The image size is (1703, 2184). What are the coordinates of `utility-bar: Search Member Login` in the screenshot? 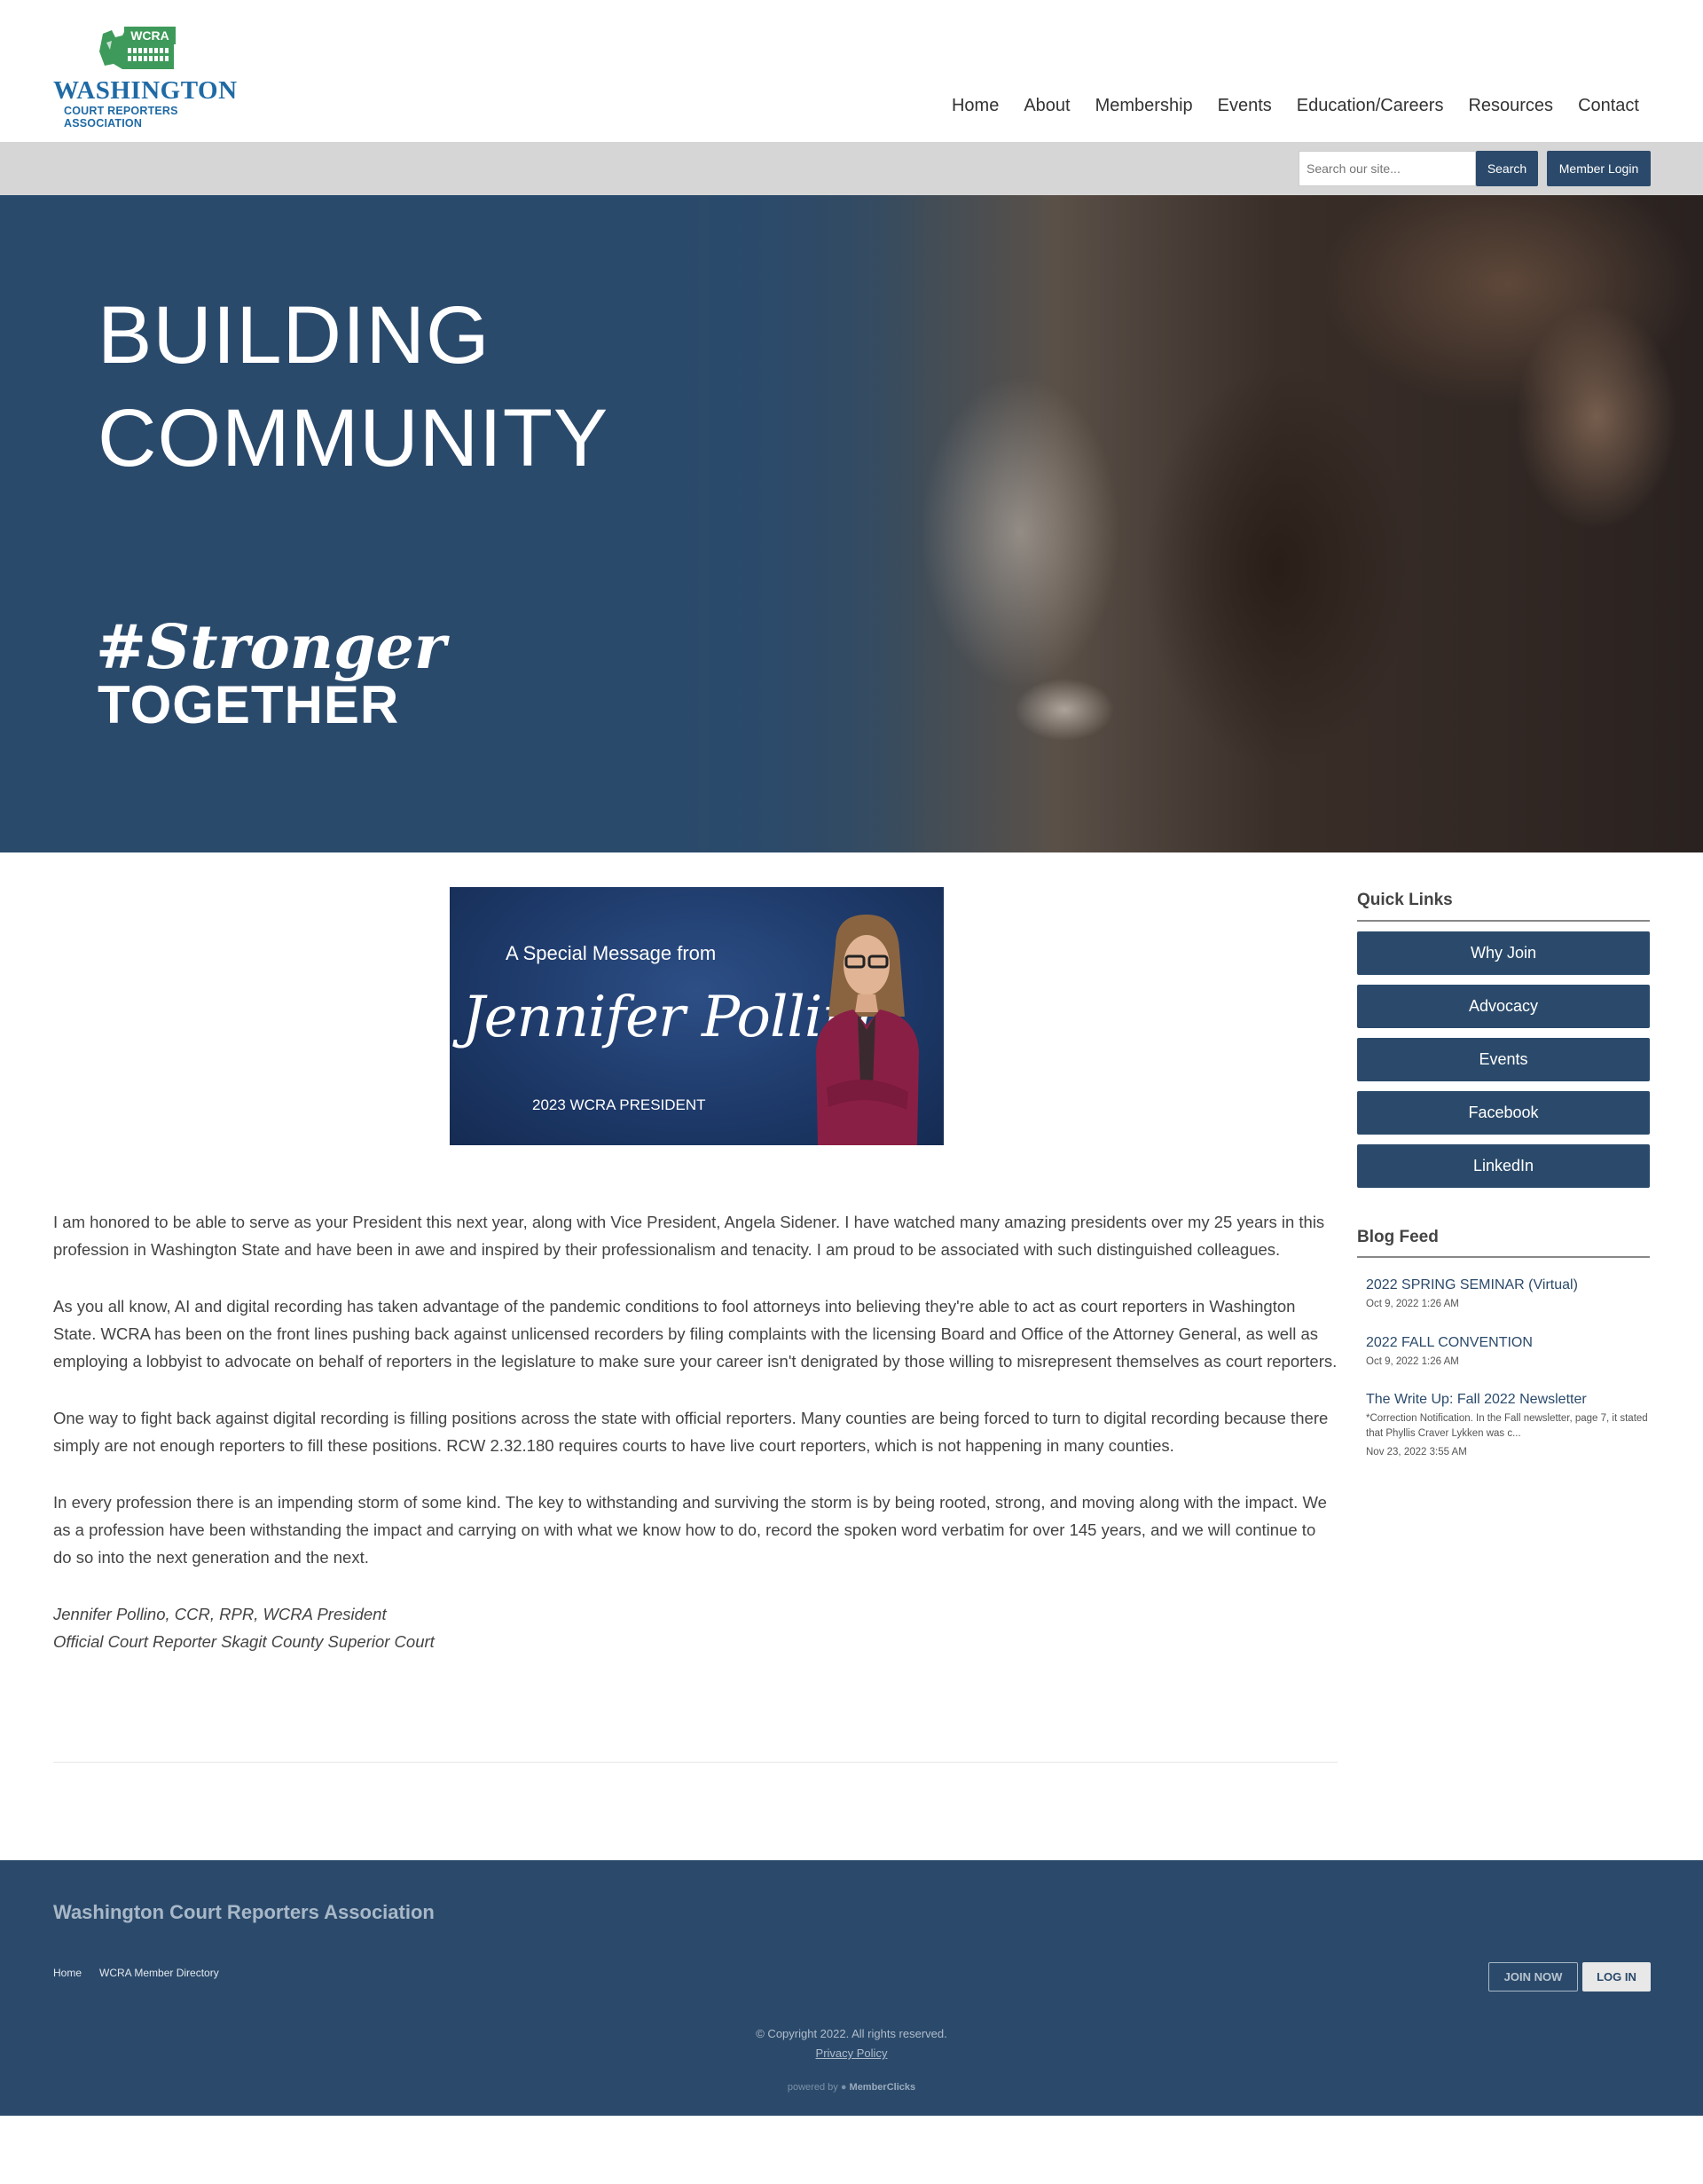 It's located at (851, 168).